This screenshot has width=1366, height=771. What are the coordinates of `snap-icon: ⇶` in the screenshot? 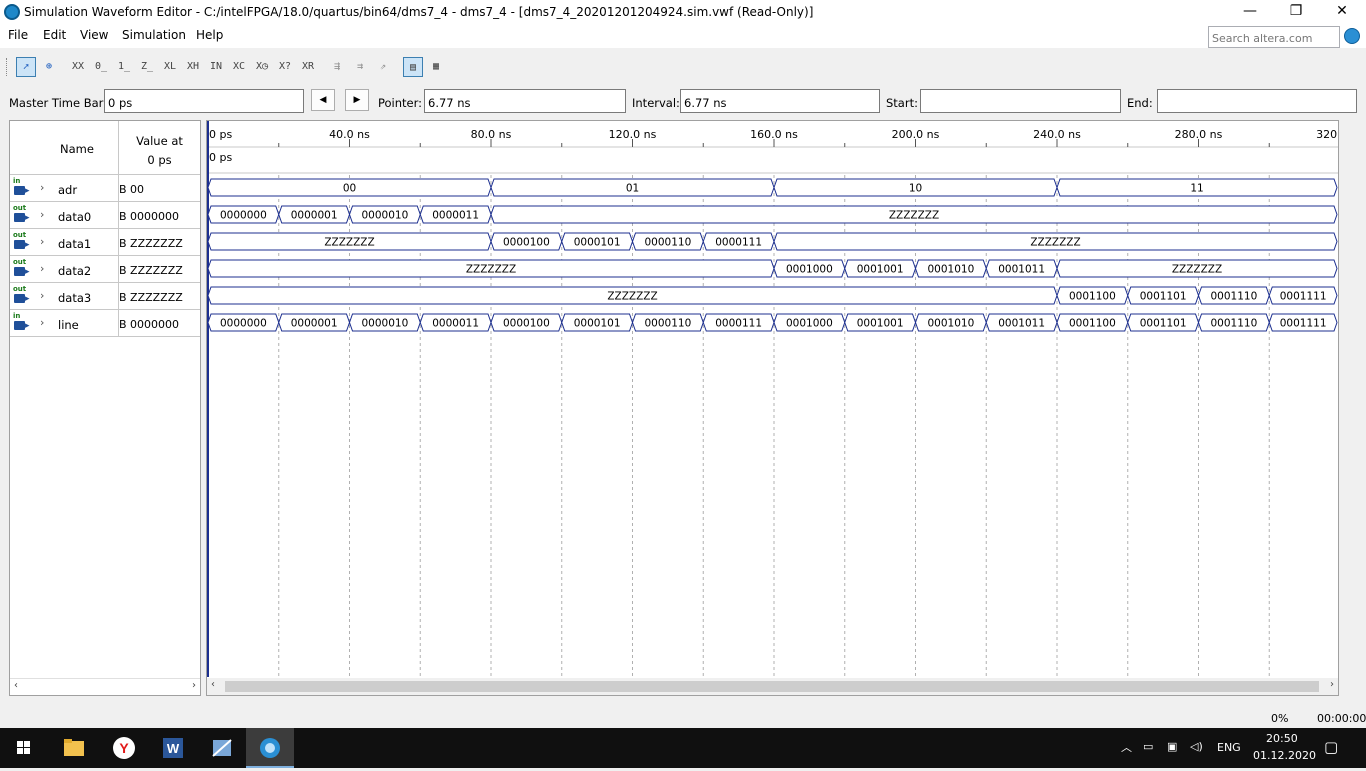 It's located at (337, 67).